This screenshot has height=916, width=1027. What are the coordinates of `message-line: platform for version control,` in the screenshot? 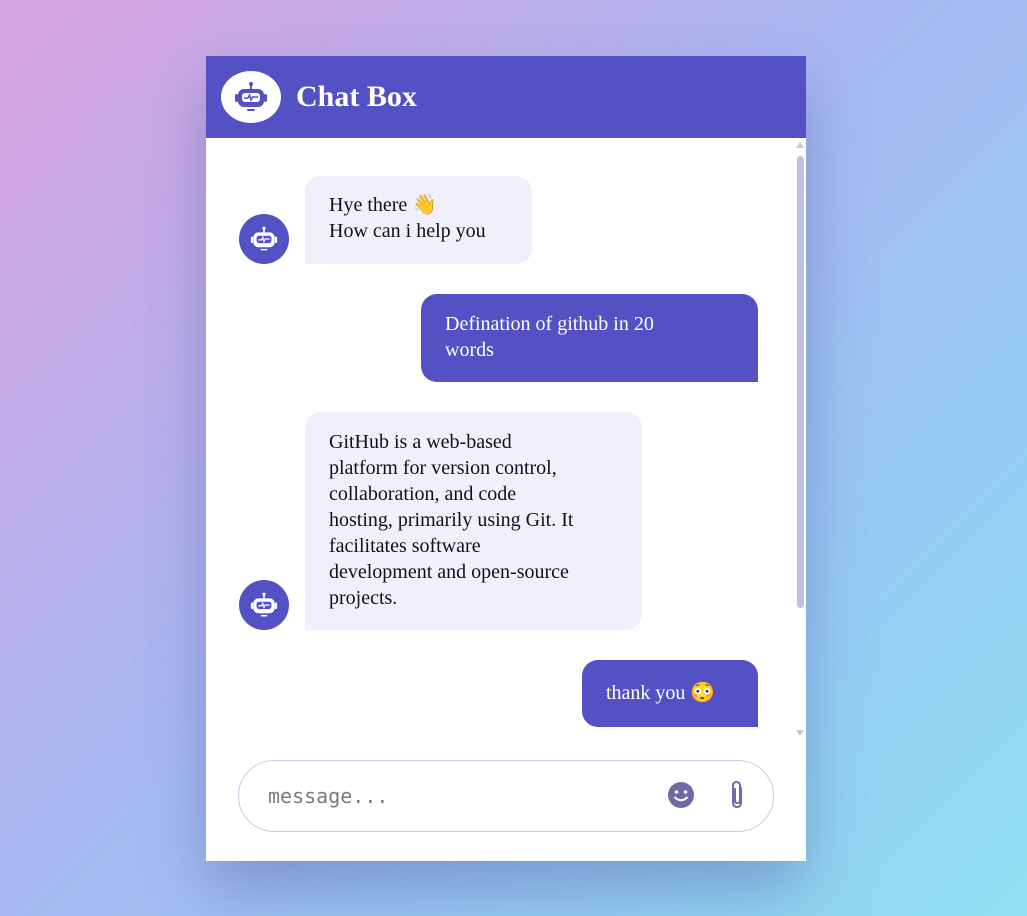 It's located at (443, 468).